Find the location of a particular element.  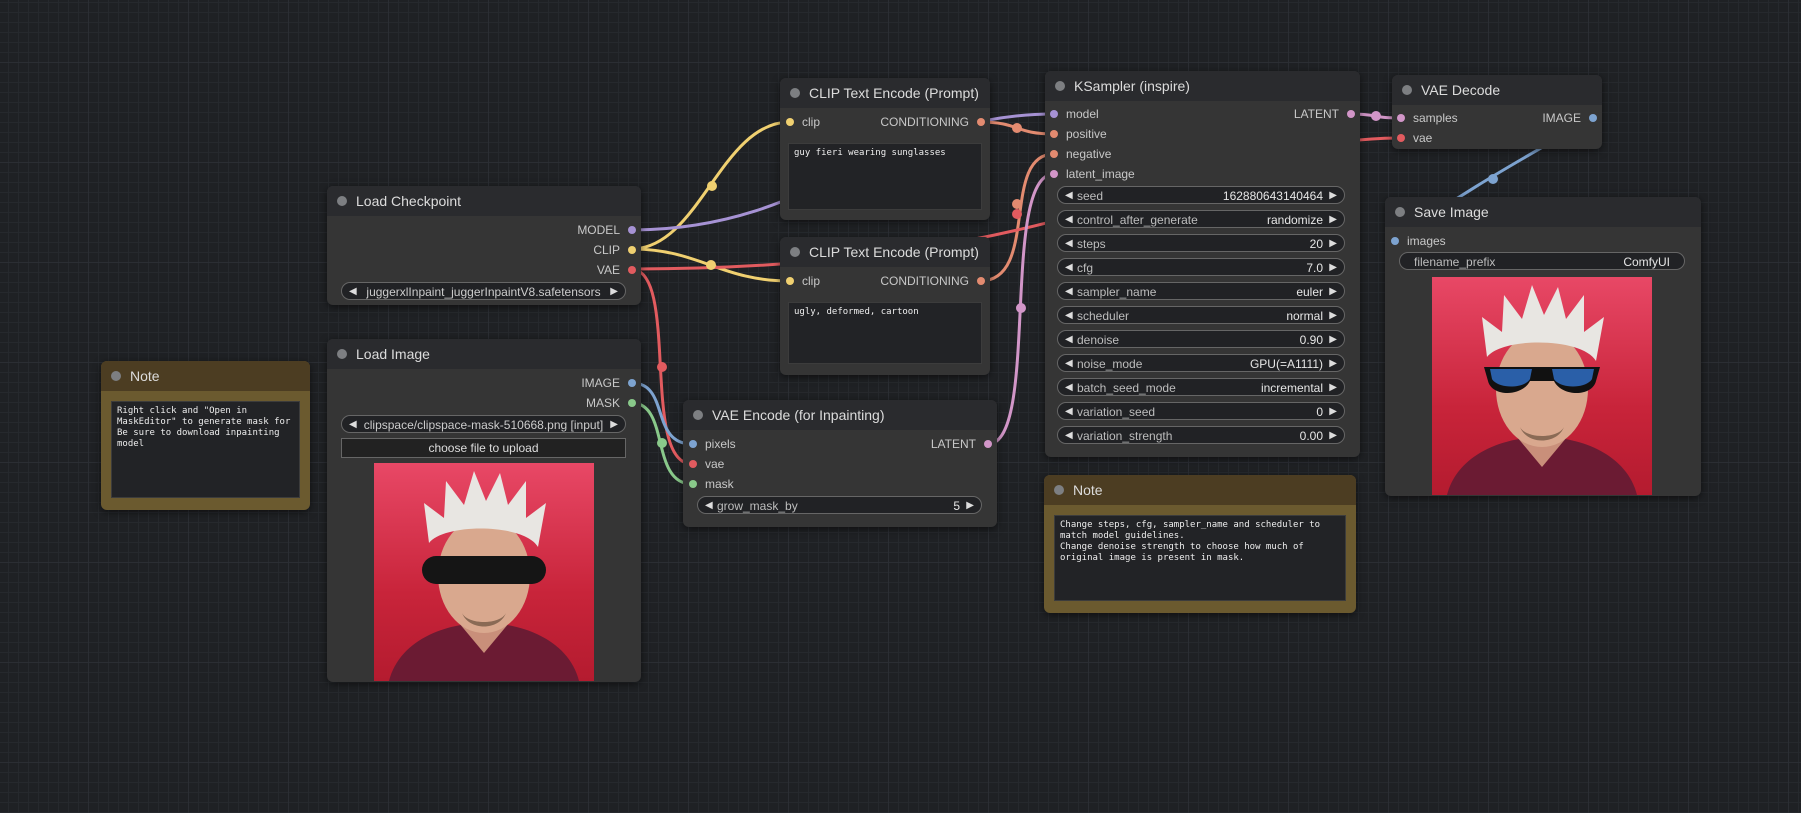

output-mask: MASK is located at coordinates (611, 403).